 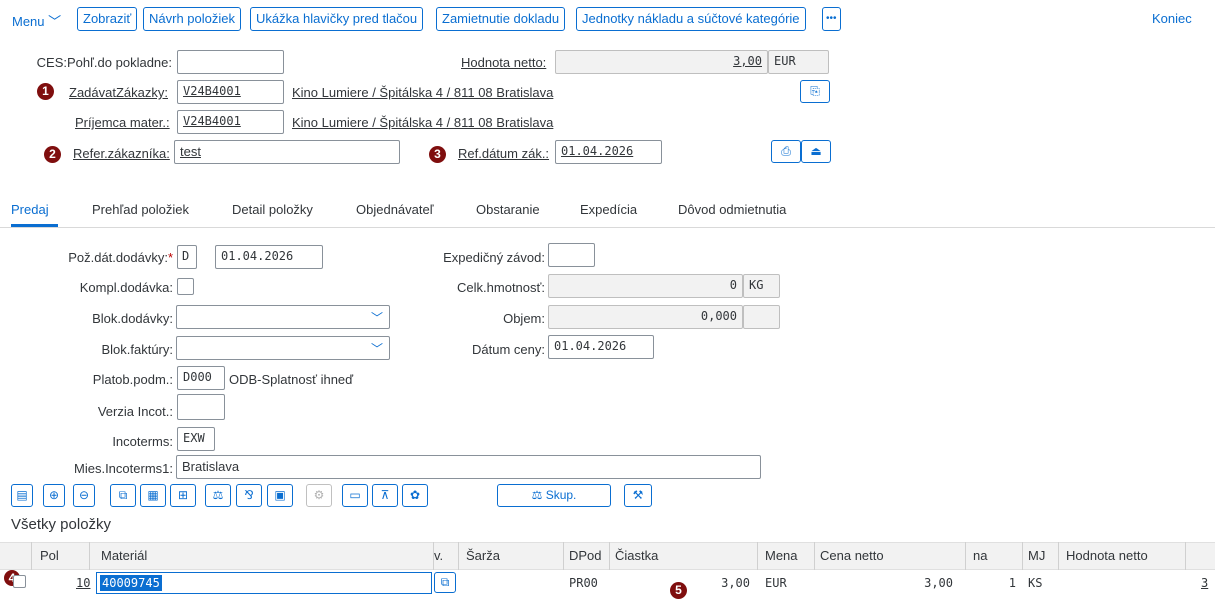 What do you see at coordinates (249, 495) in the screenshot?
I see `conditions-icon: ⅋` at bounding box center [249, 495].